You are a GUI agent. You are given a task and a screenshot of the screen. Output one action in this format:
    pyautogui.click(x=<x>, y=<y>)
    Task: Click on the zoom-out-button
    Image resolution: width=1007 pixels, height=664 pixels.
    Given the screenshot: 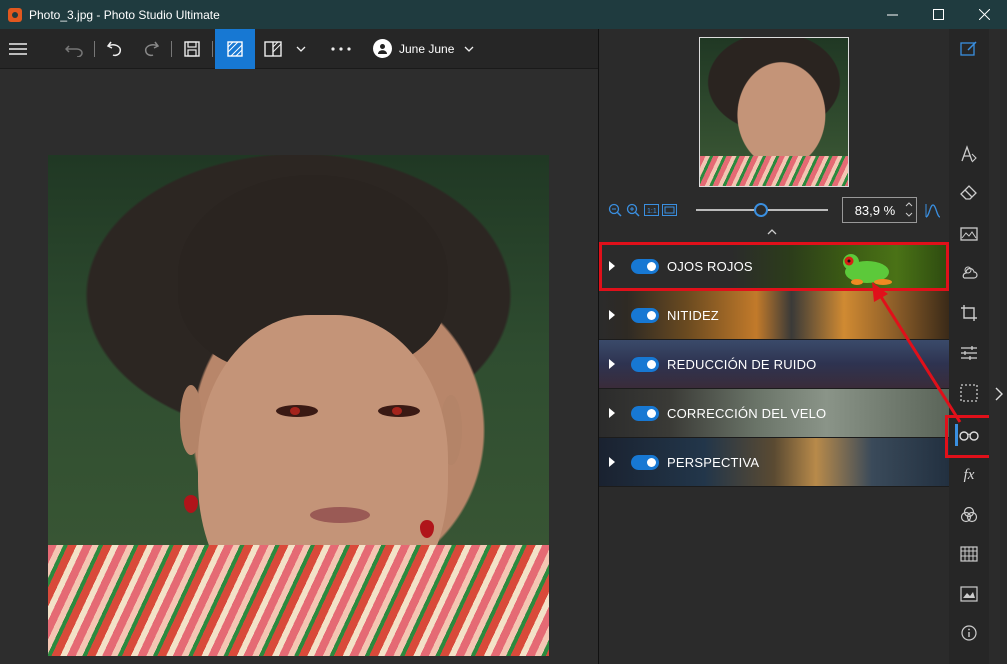 What is the action you would take?
    pyautogui.click(x=615, y=210)
    